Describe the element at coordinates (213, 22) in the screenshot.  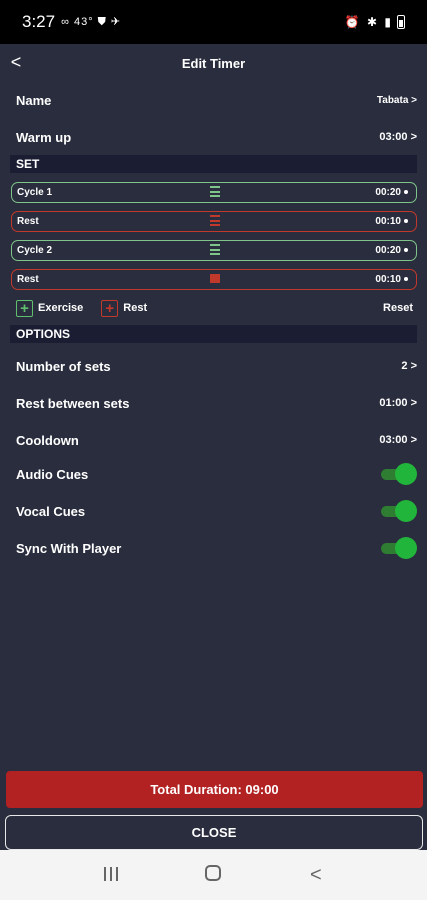
I see `status-bar: 3:27 ∞ 43° ⛊ ✈ ⏰ ✱ ▮` at that location.